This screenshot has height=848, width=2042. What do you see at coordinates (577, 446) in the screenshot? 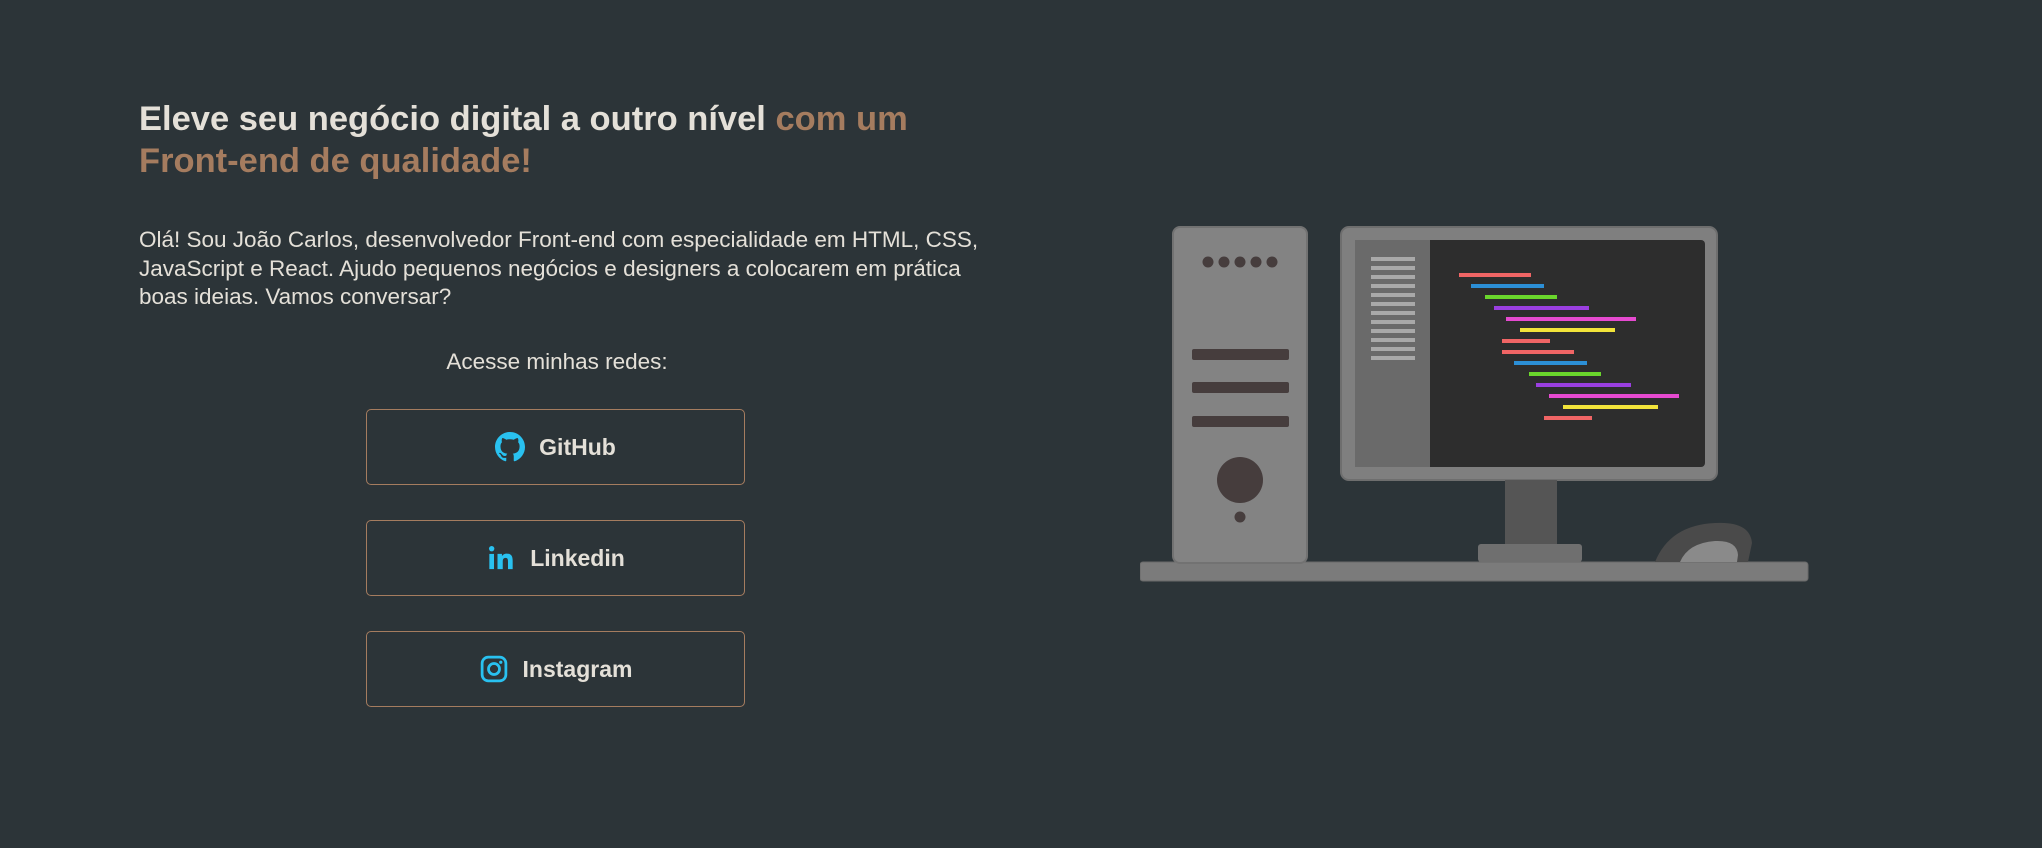
I see `github-label: GitHub` at bounding box center [577, 446].